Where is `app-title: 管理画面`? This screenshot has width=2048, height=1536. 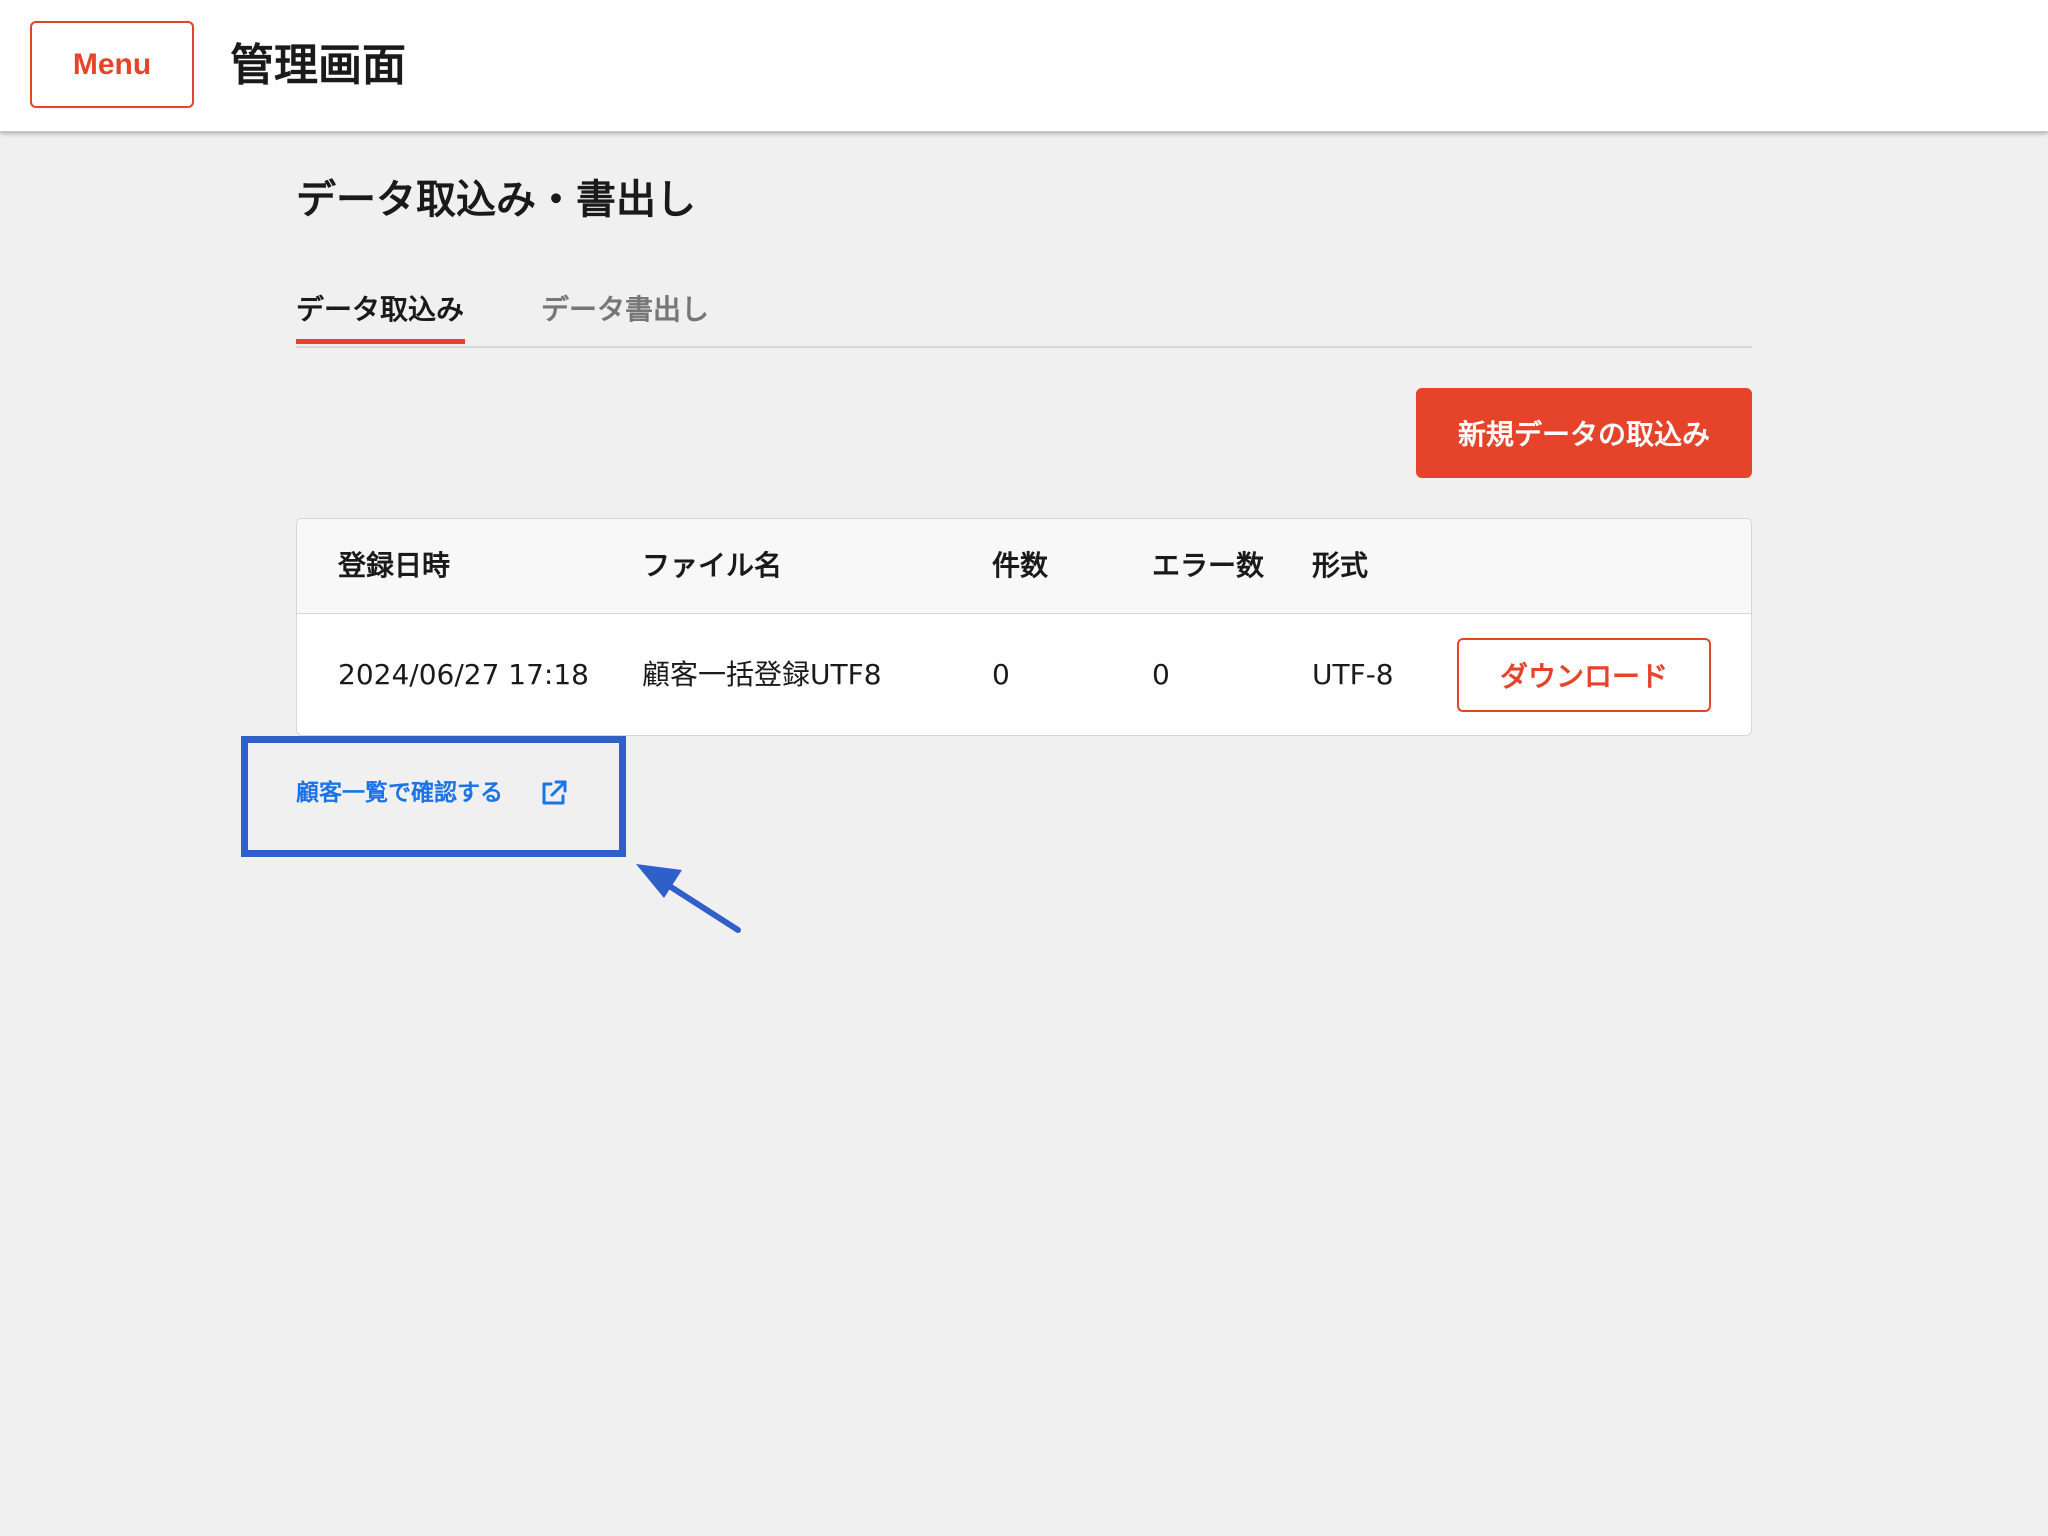
app-title: 管理画面 is located at coordinates (318, 65).